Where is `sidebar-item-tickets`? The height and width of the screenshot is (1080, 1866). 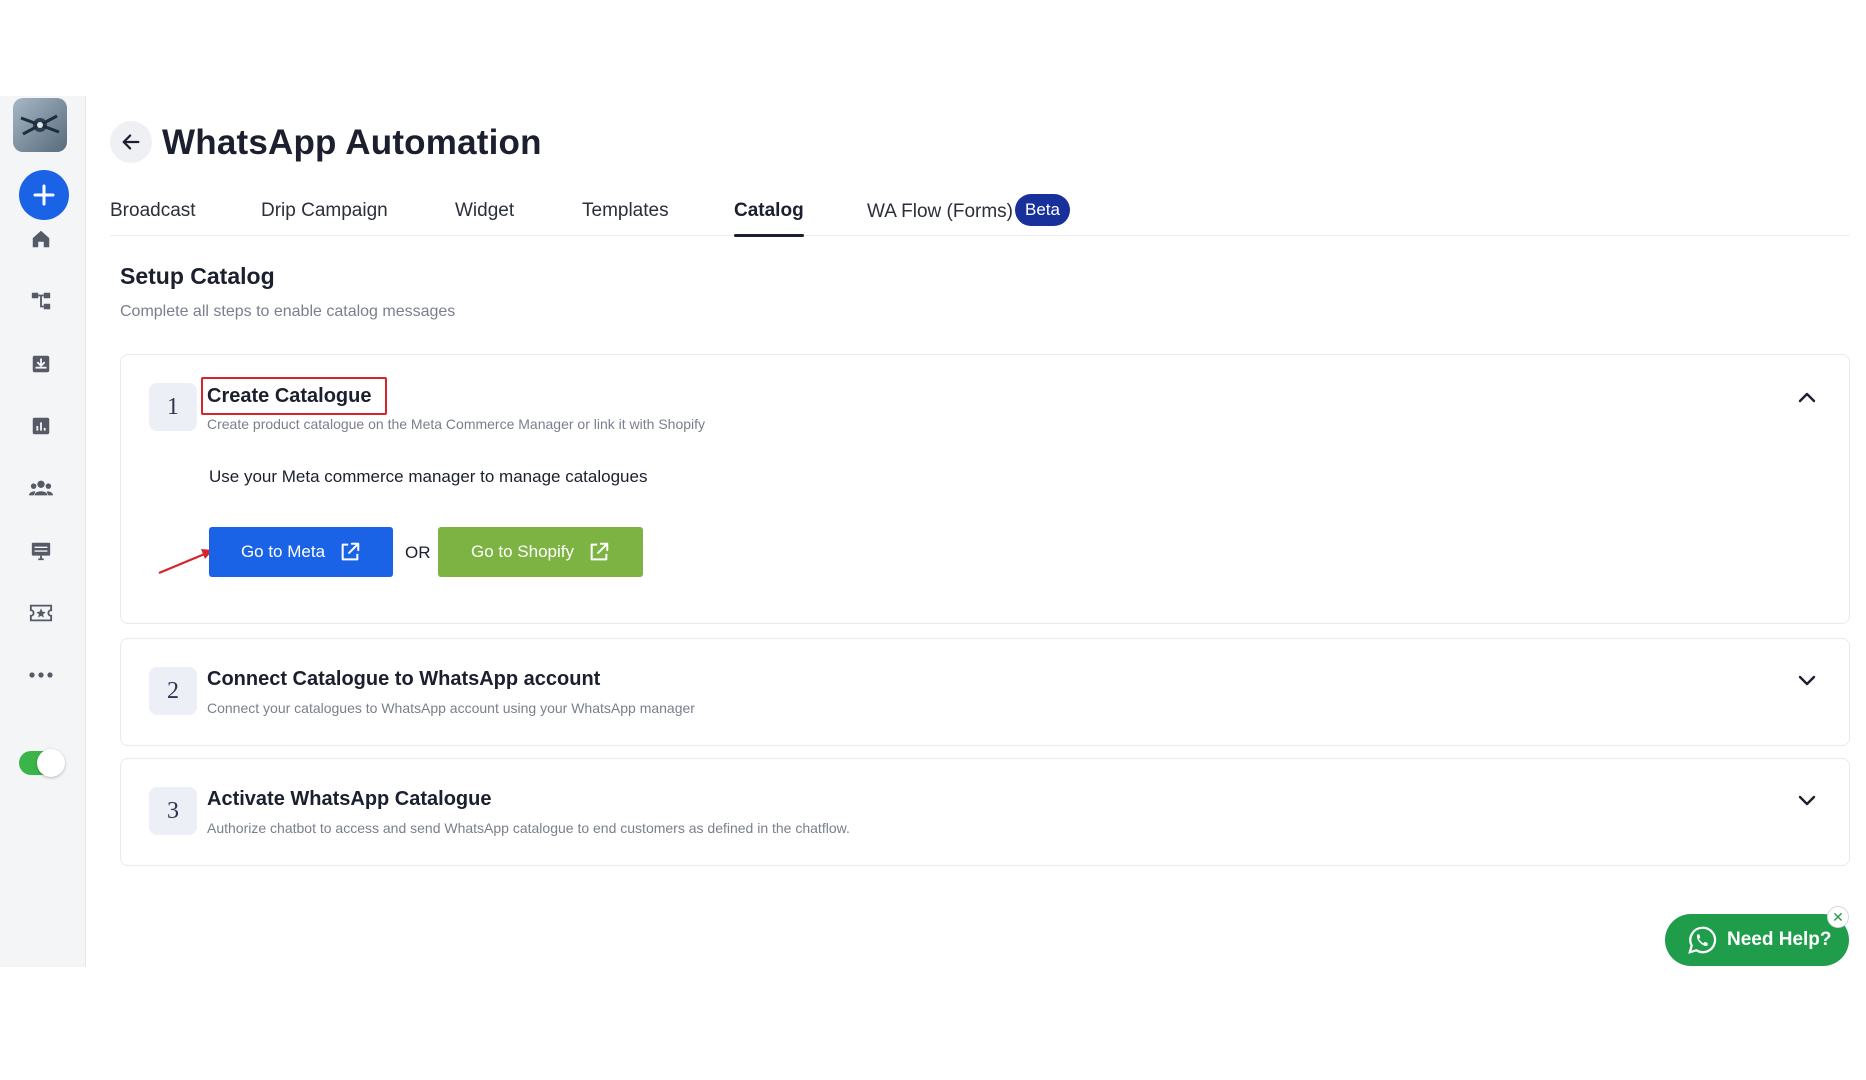 sidebar-item-tickets is located at coordinates (41, 613).